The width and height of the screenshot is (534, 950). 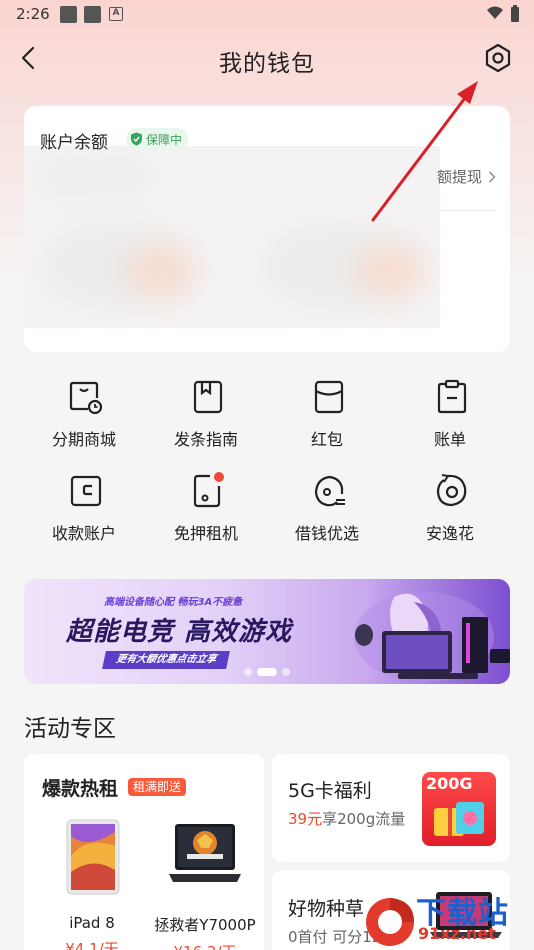 What do you see at coordinates (205, 533) in the screenshot?
I see `grid-item-label: 免押租机` at bounding box center [205, 533].